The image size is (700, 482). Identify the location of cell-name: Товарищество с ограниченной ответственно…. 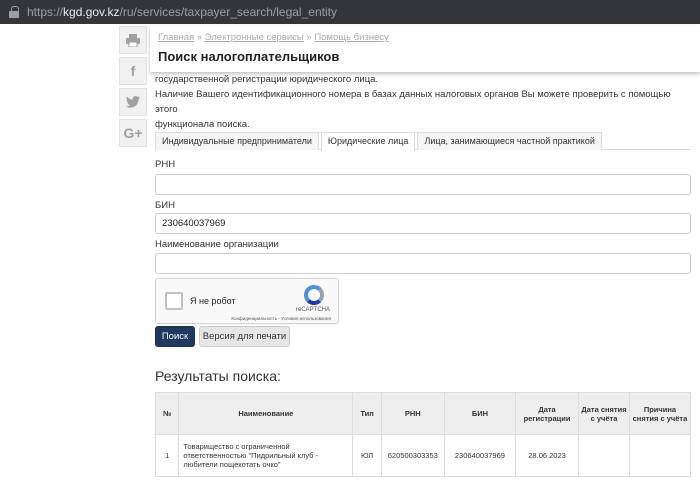
(266, 455).